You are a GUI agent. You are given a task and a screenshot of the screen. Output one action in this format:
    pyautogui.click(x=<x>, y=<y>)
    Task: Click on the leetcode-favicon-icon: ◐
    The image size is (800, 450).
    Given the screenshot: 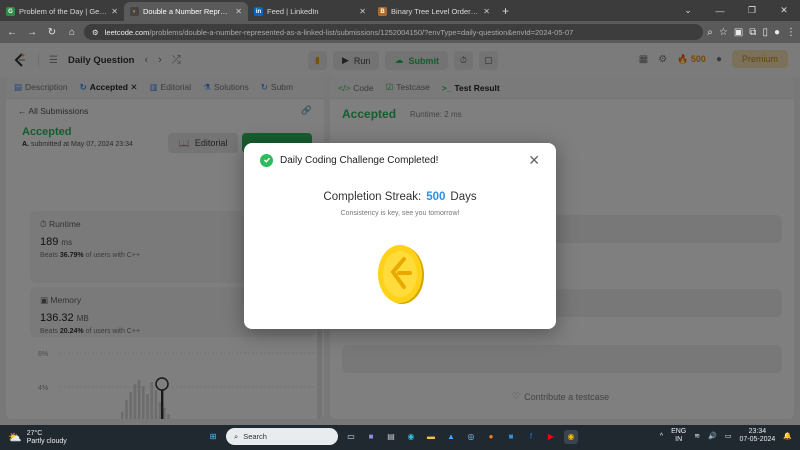 What is the action you would take?
    pyautogui.click(x=134, y=11)
    